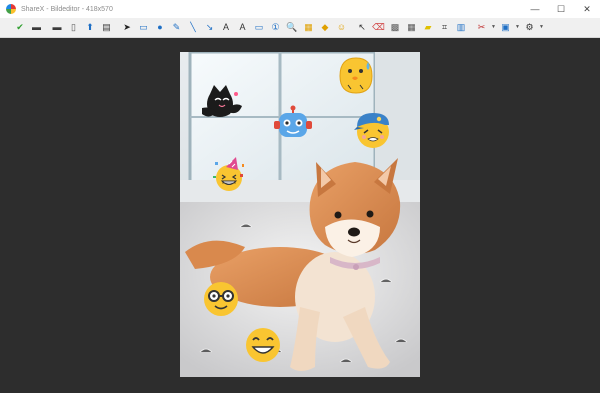 This screenshot has height=393, width=600. Describe the element at coordinates (127, 28) in the screenshot. I see `select-cursor-icon: ➤` at that location.